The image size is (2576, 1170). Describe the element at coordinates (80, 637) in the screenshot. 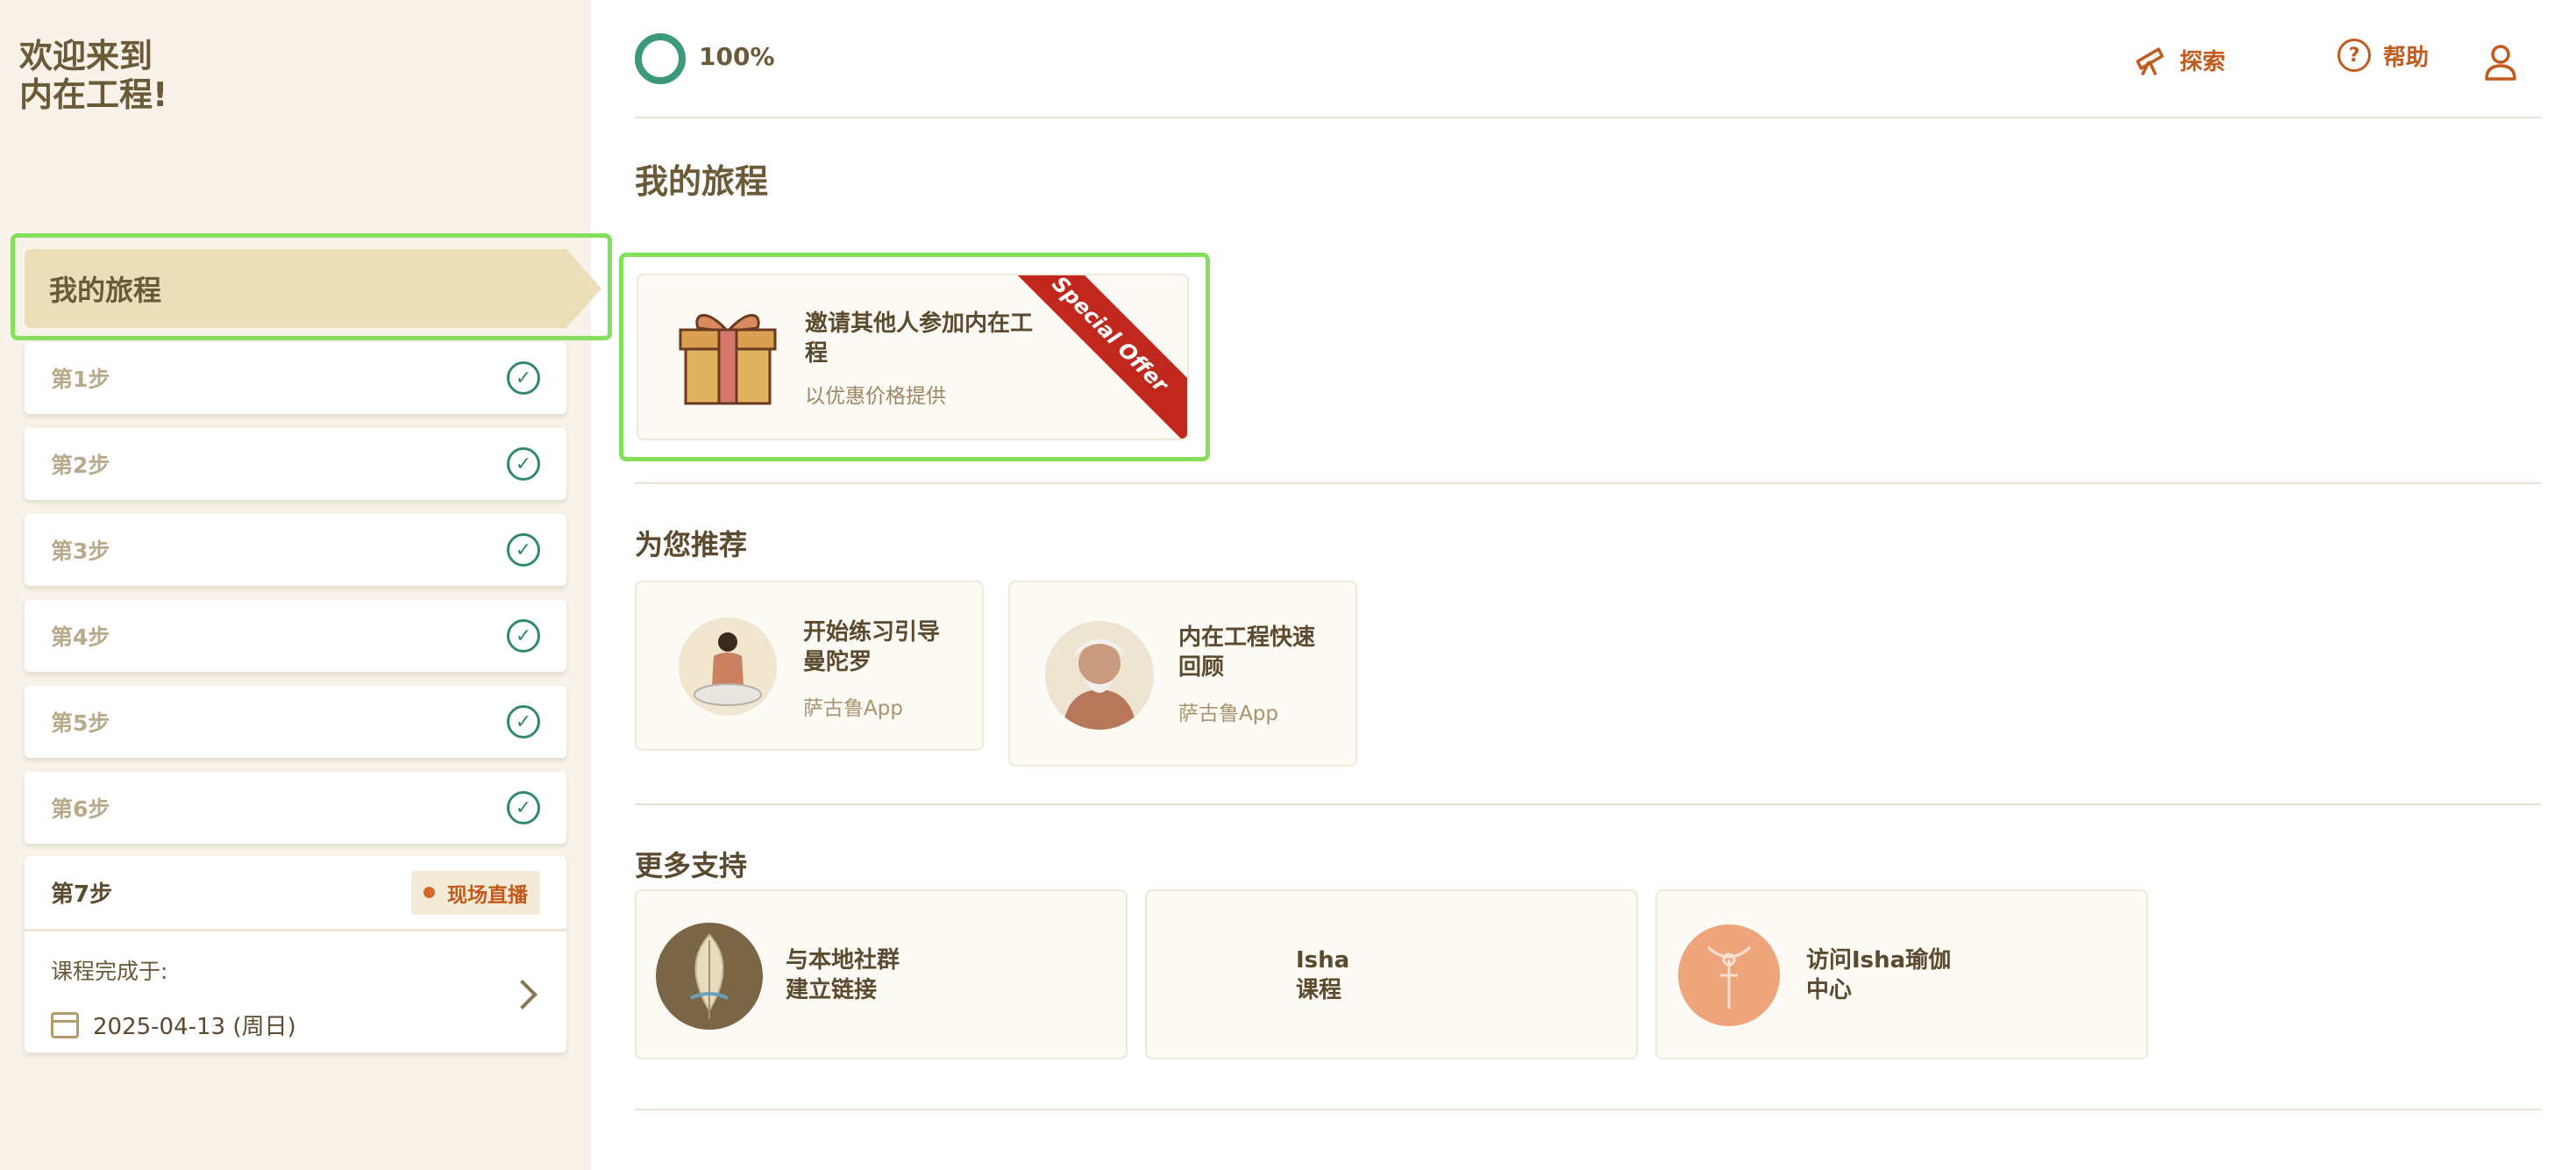

I see `step-label: 第4步` at that location.